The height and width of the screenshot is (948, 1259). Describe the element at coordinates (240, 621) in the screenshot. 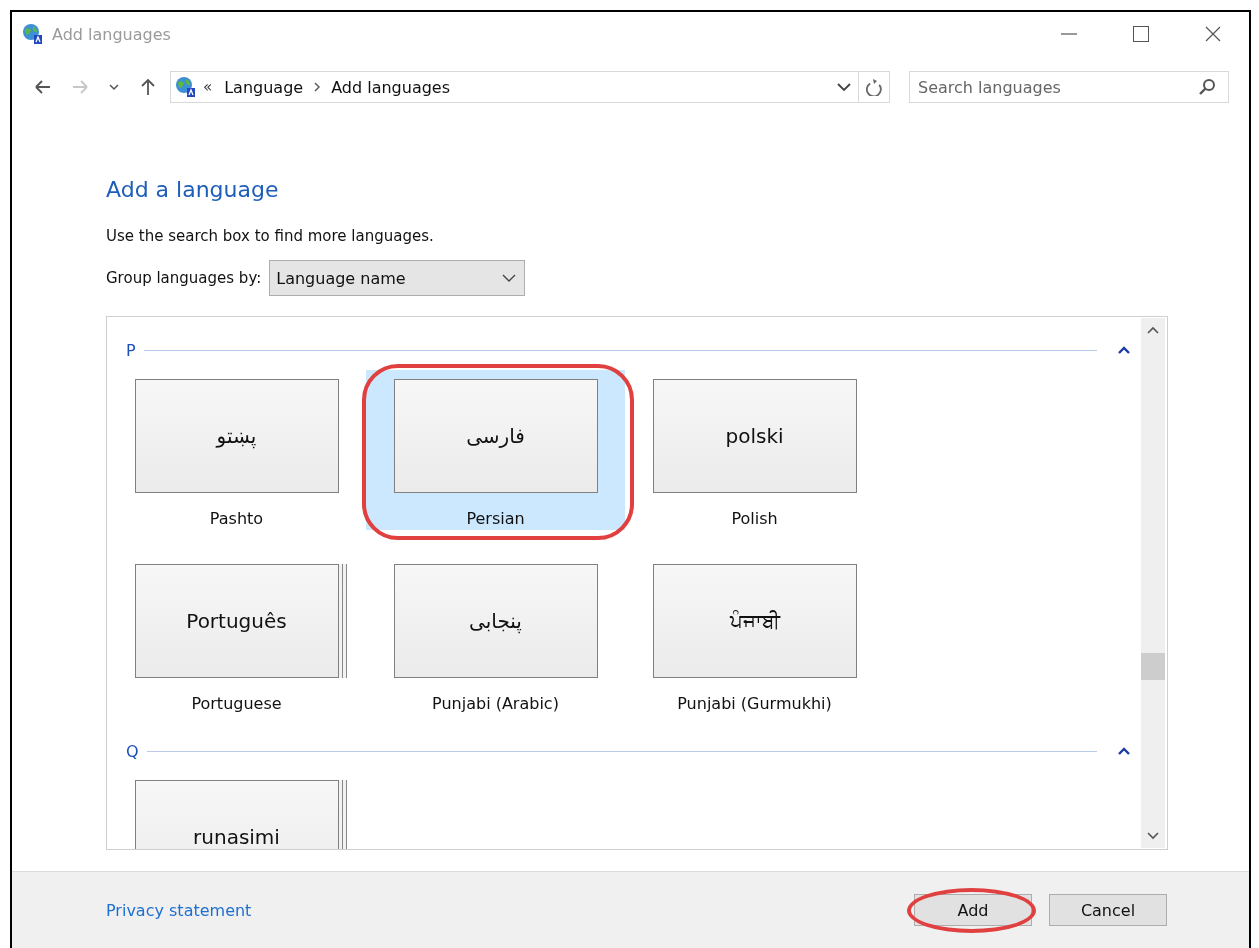

I see `language-tile: Português` at that location.